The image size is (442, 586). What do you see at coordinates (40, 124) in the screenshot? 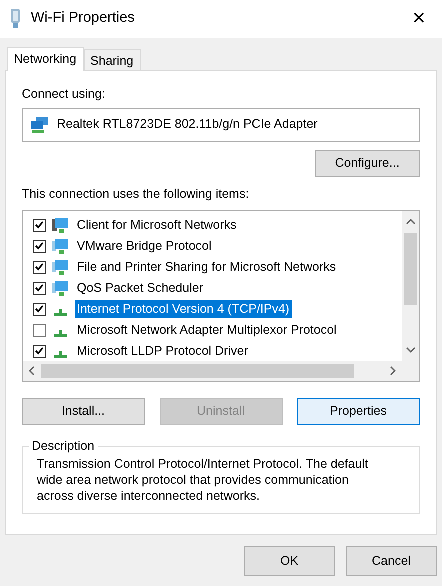
I see `network-adapter-icon` at bounding box center [40, 124].